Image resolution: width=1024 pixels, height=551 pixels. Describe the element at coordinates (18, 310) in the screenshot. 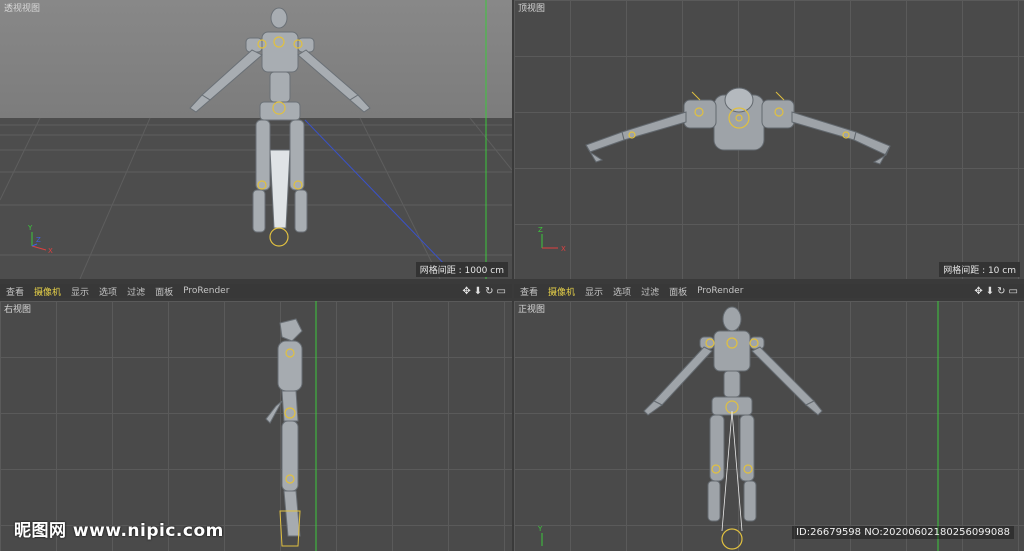

I see `viewport-label: 右视图` at that location.